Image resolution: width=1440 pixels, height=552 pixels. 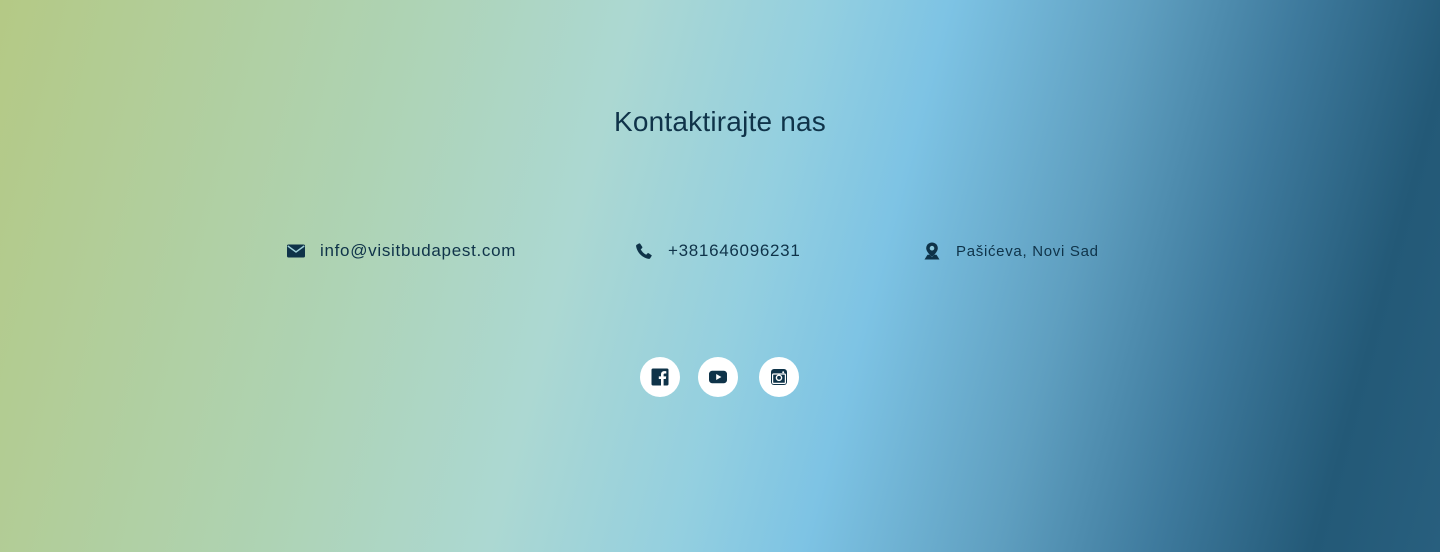 I want to click on facebook-button, so click(x=660, y=377).